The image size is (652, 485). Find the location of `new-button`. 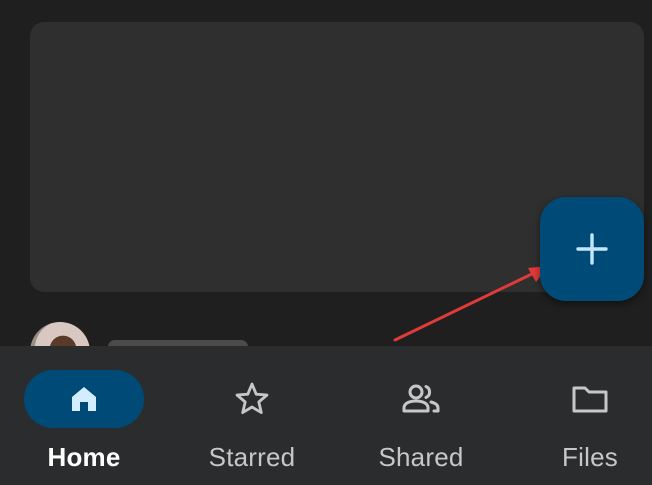

new-button is located at coordinates (592, 249).